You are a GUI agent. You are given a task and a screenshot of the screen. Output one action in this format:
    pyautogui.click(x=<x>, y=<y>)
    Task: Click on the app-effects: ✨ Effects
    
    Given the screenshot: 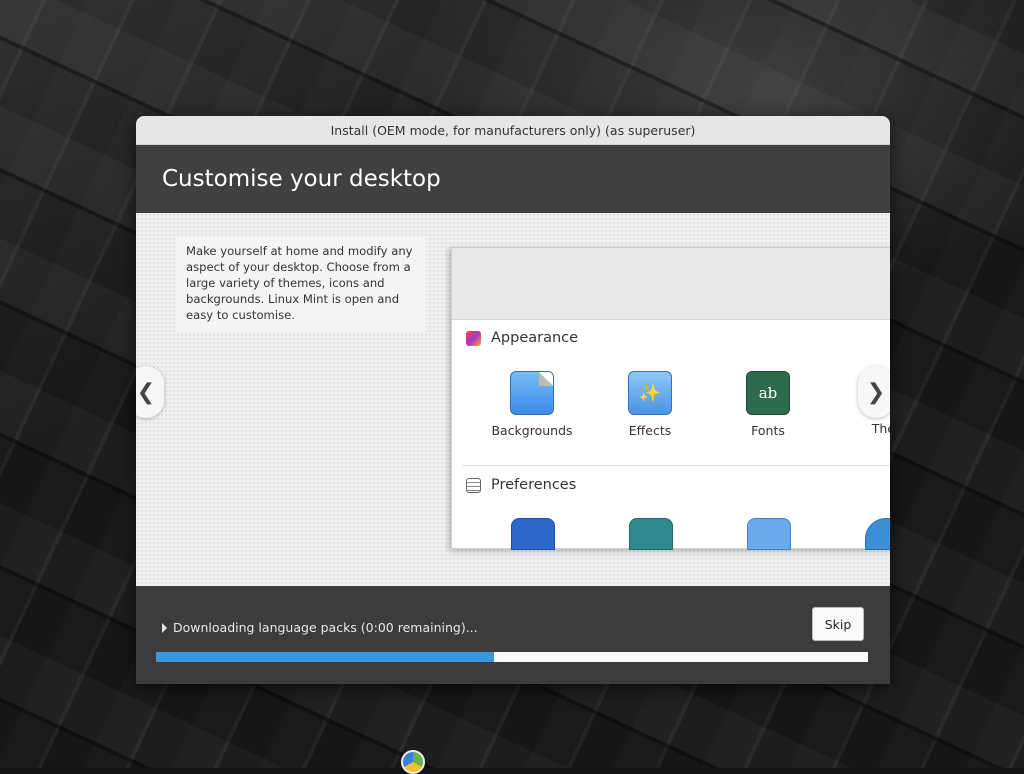 What is the action you would take?
    pyautogui.click(x=650, y=404)
    